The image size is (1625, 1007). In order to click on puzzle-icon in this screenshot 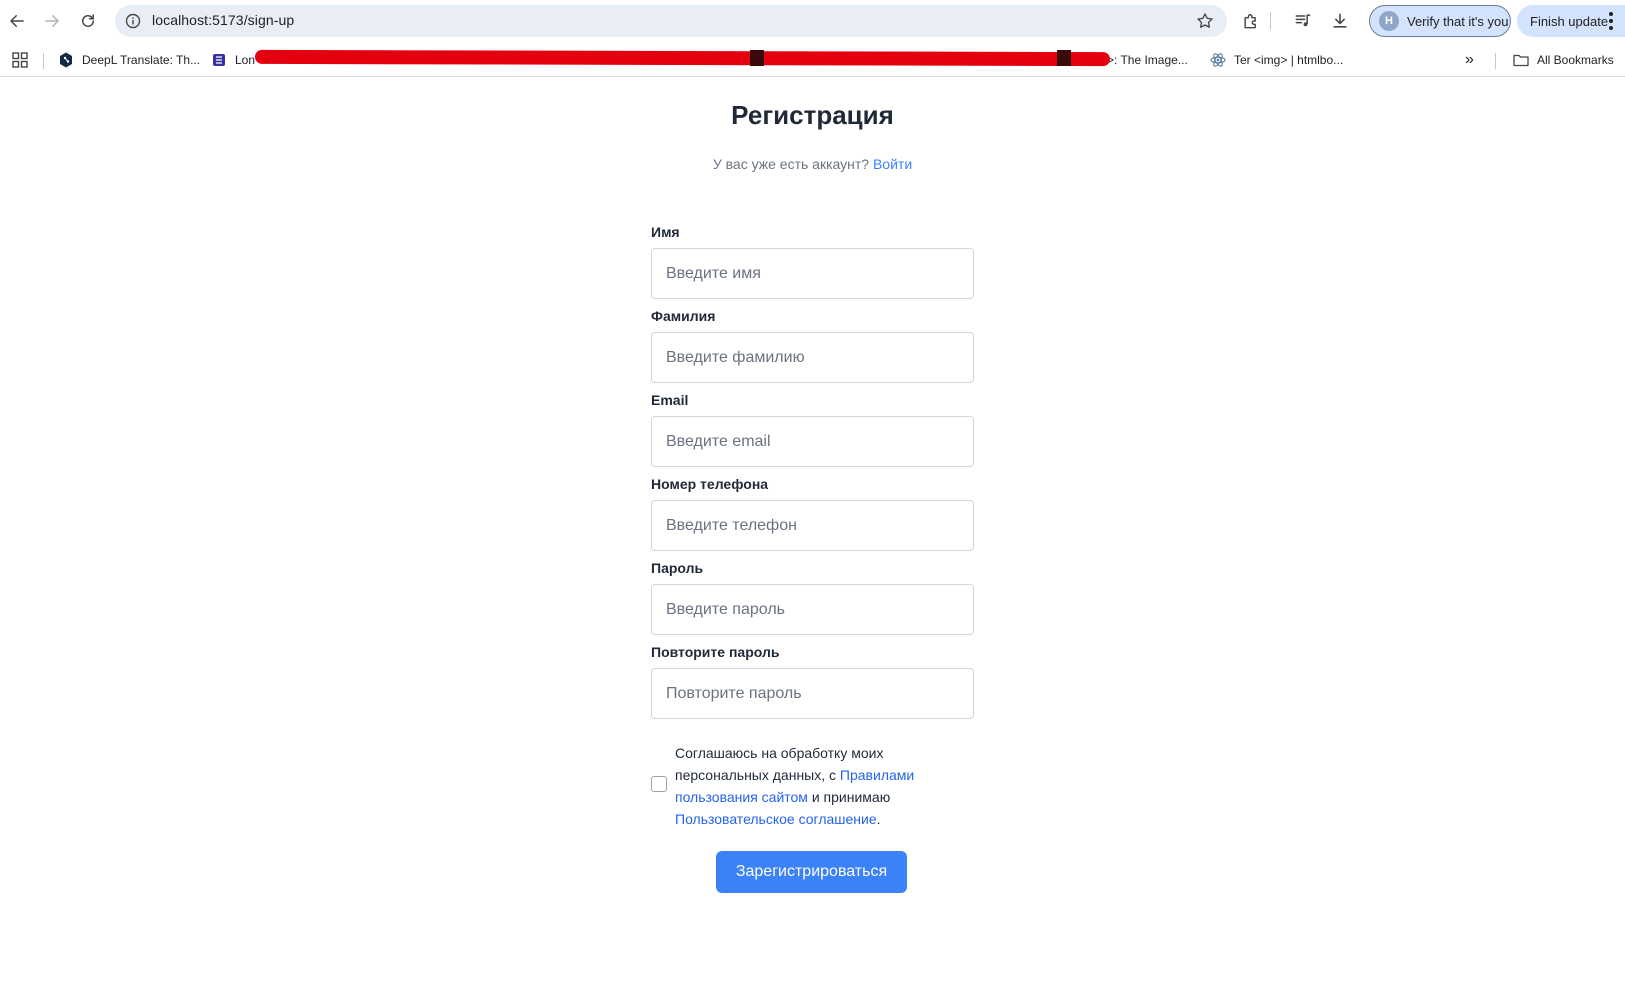, I will do `click(1250, 21)`.